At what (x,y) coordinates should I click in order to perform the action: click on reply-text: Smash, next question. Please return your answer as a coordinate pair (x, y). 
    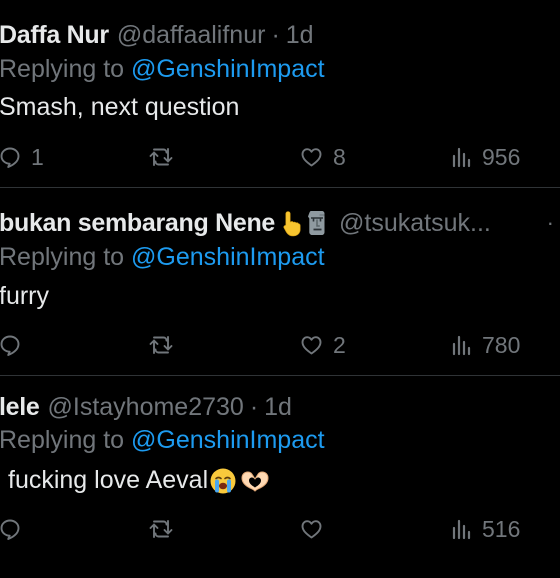
    Looking at the image, I should click on (120, 107).